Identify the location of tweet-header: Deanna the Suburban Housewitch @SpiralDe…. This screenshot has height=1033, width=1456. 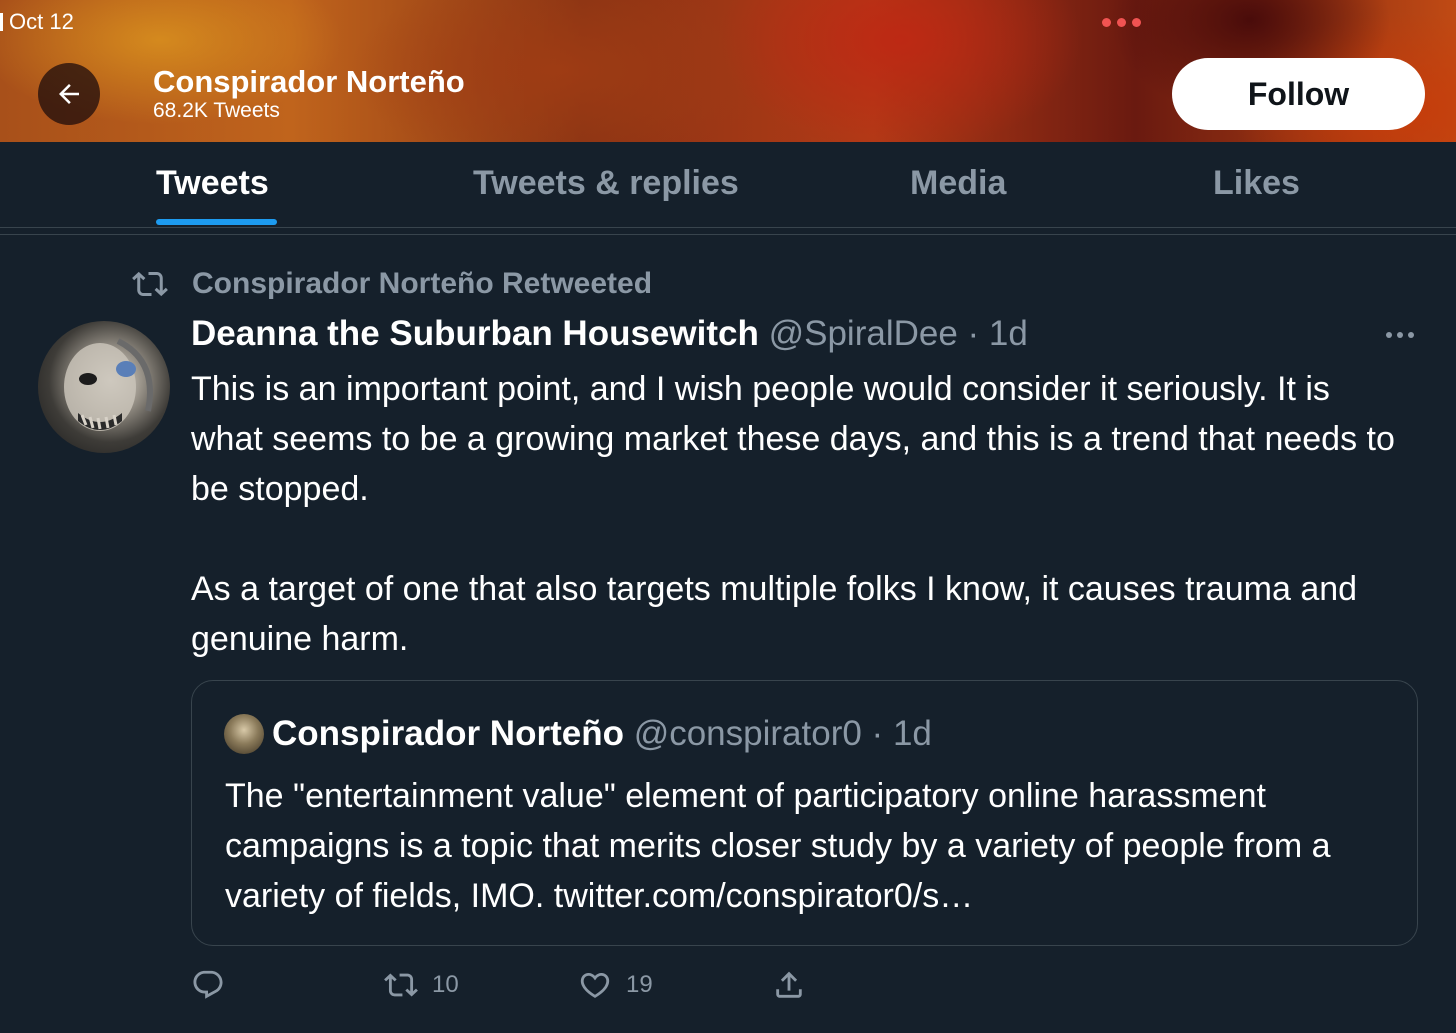
(609, 334).